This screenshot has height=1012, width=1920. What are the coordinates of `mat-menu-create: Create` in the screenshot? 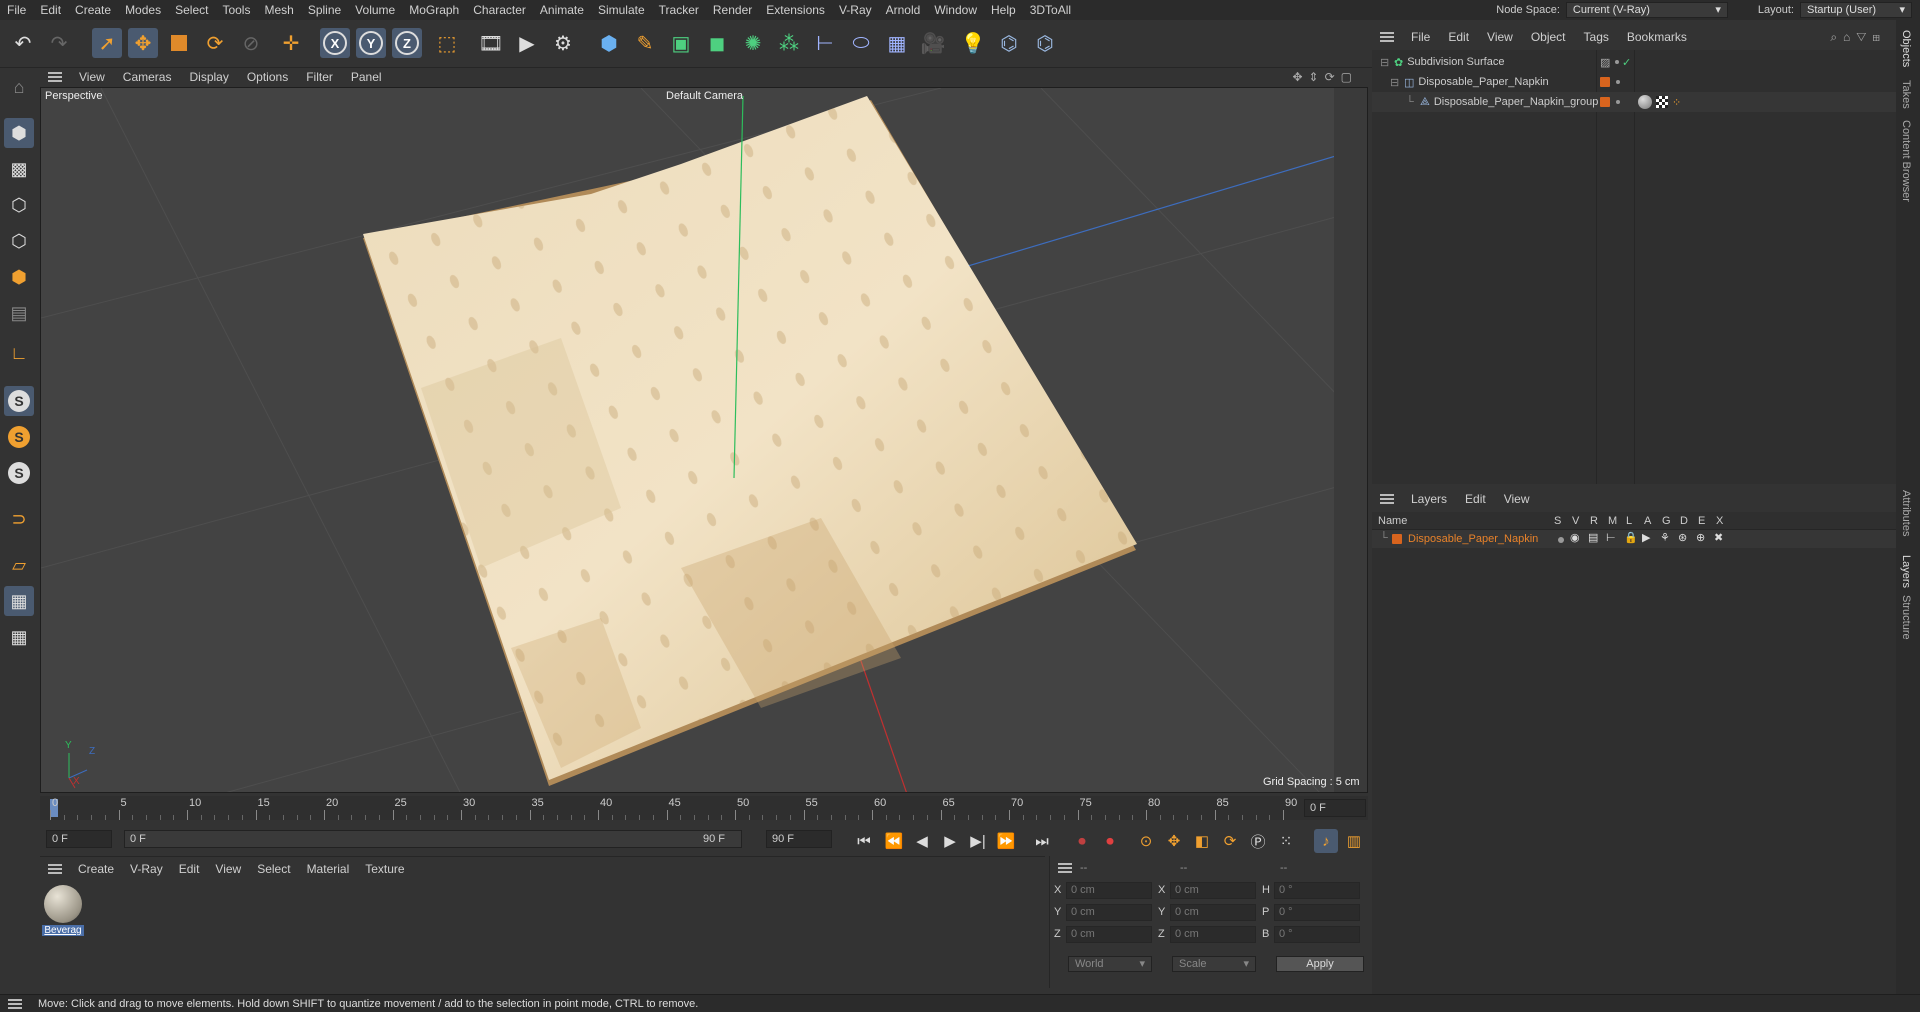 It's located at (96, 869).